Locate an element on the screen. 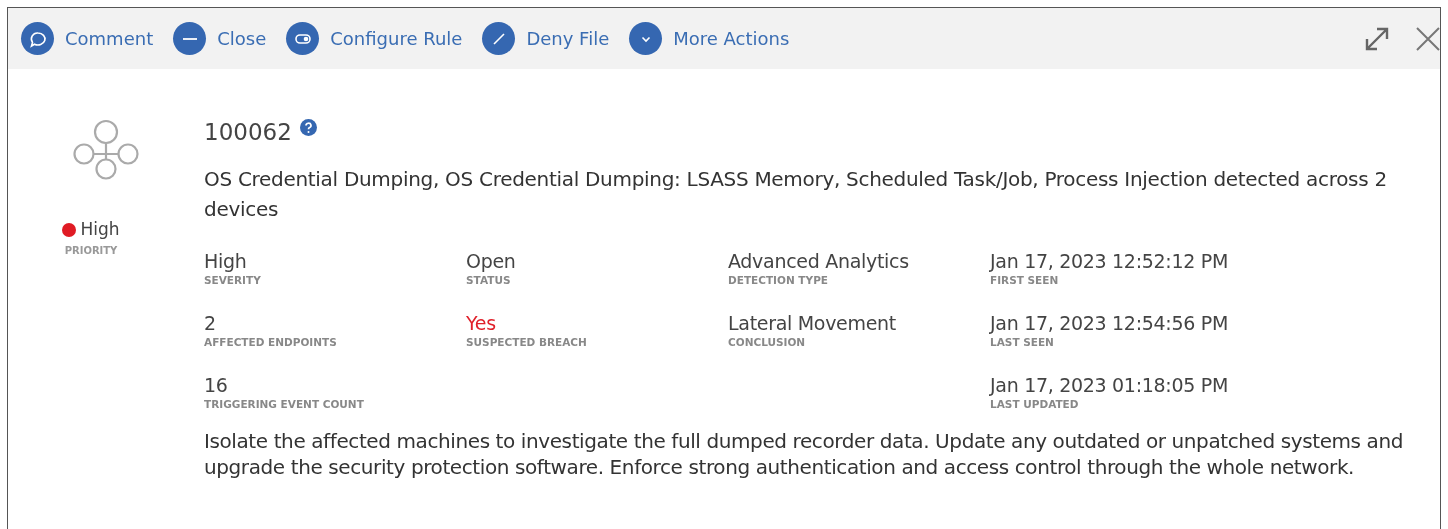  action-button: Comment is located at coordinates (87, 38).